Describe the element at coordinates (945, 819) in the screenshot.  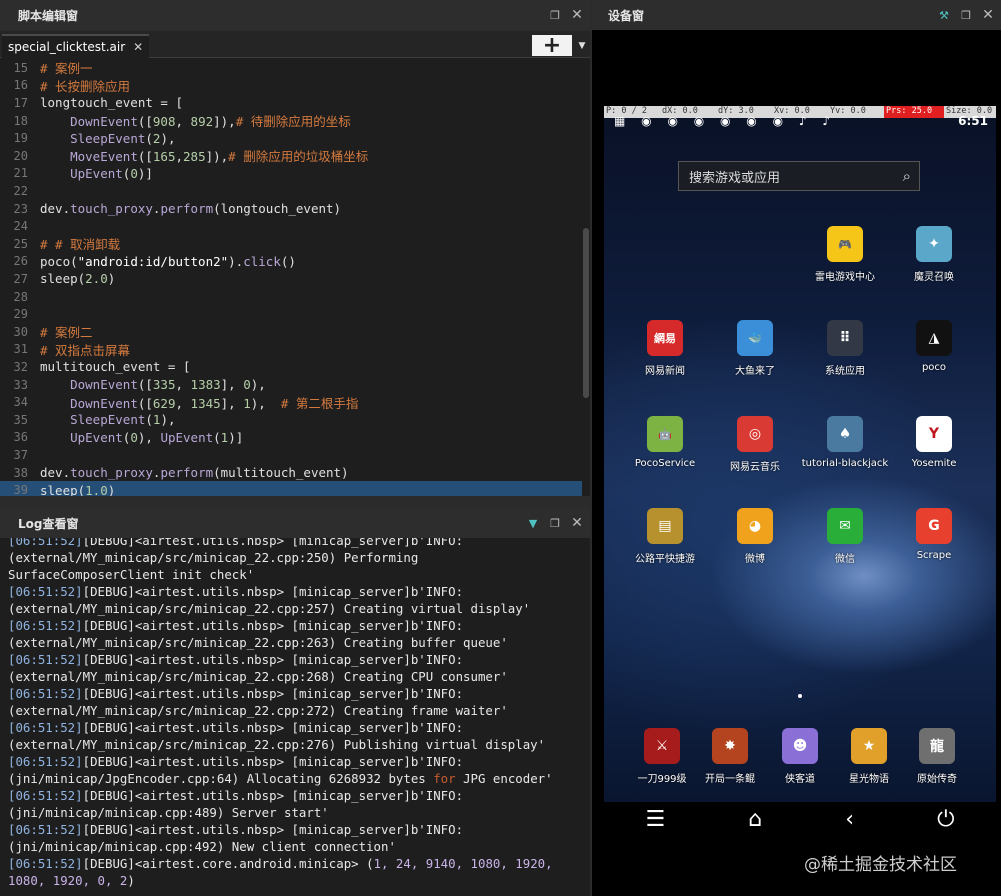
I see `power-icon: ⏻` at that location.